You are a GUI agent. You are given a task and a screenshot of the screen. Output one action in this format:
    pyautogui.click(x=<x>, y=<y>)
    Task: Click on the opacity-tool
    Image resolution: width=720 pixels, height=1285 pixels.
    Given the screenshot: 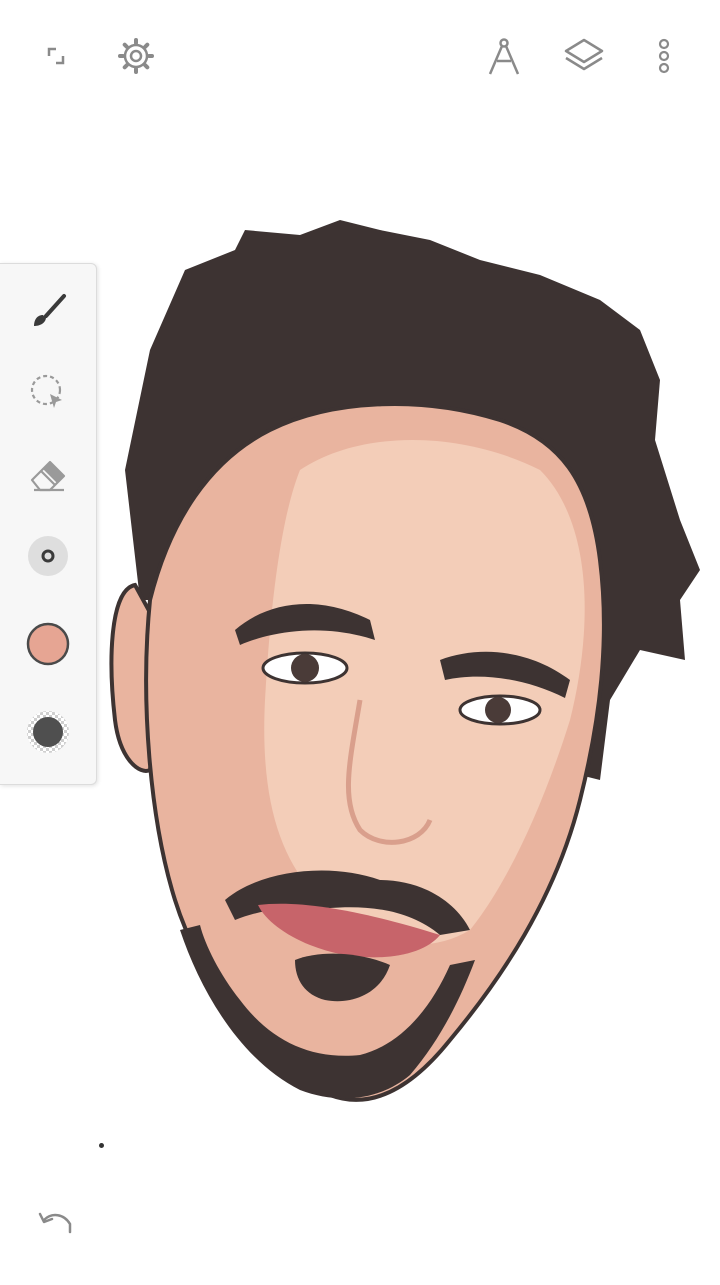 What is the action you would take?
    pyautogui.click(x=48, y=732)
    